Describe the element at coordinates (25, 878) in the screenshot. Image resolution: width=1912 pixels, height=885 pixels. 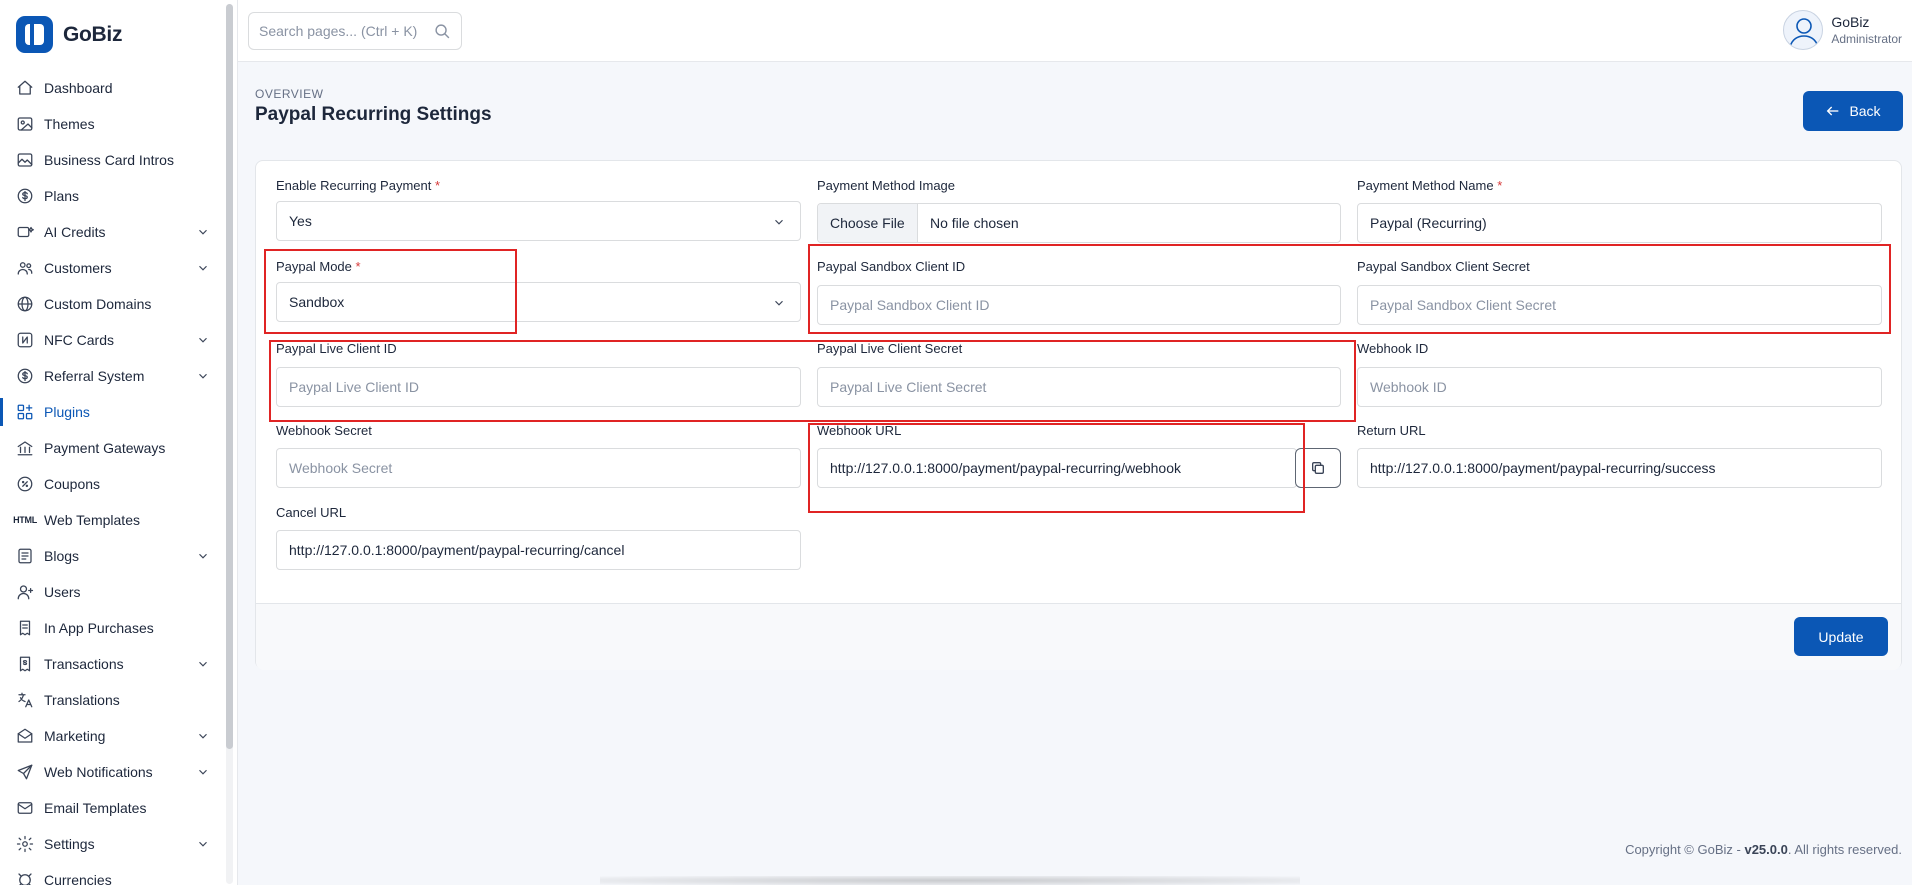
I see `currency-icon` at that location.